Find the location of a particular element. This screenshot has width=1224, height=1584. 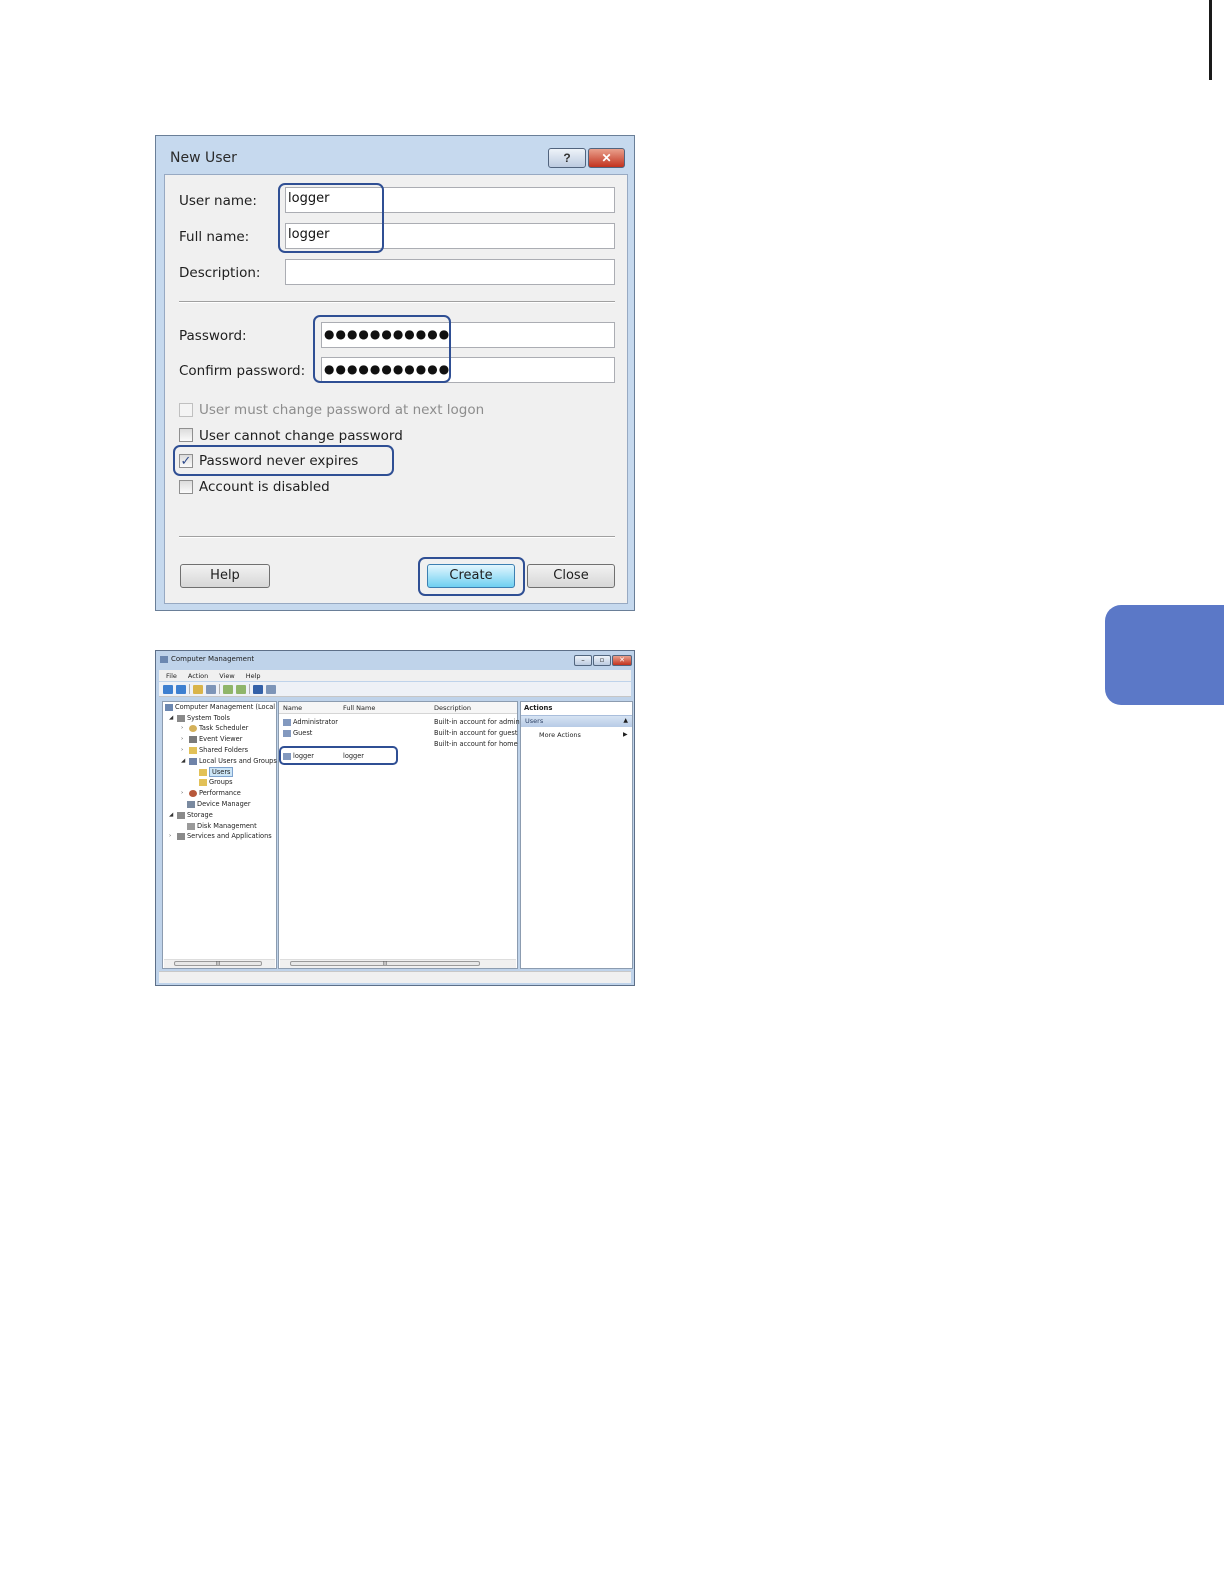

actions-section-label: Users is located at coordinates (534, 721).